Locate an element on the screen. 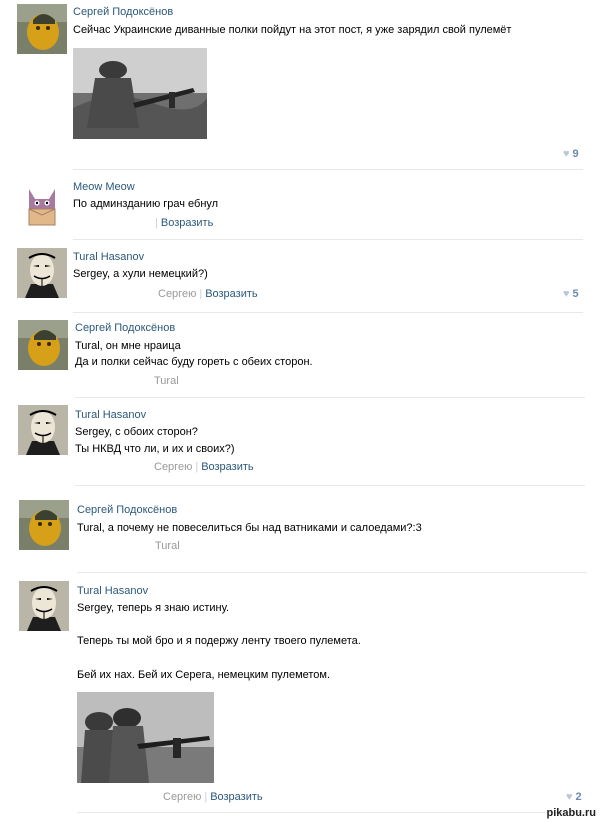  comment-text-line: Sergey, теперь я знаю истину. is located at coordinates (153, 608).